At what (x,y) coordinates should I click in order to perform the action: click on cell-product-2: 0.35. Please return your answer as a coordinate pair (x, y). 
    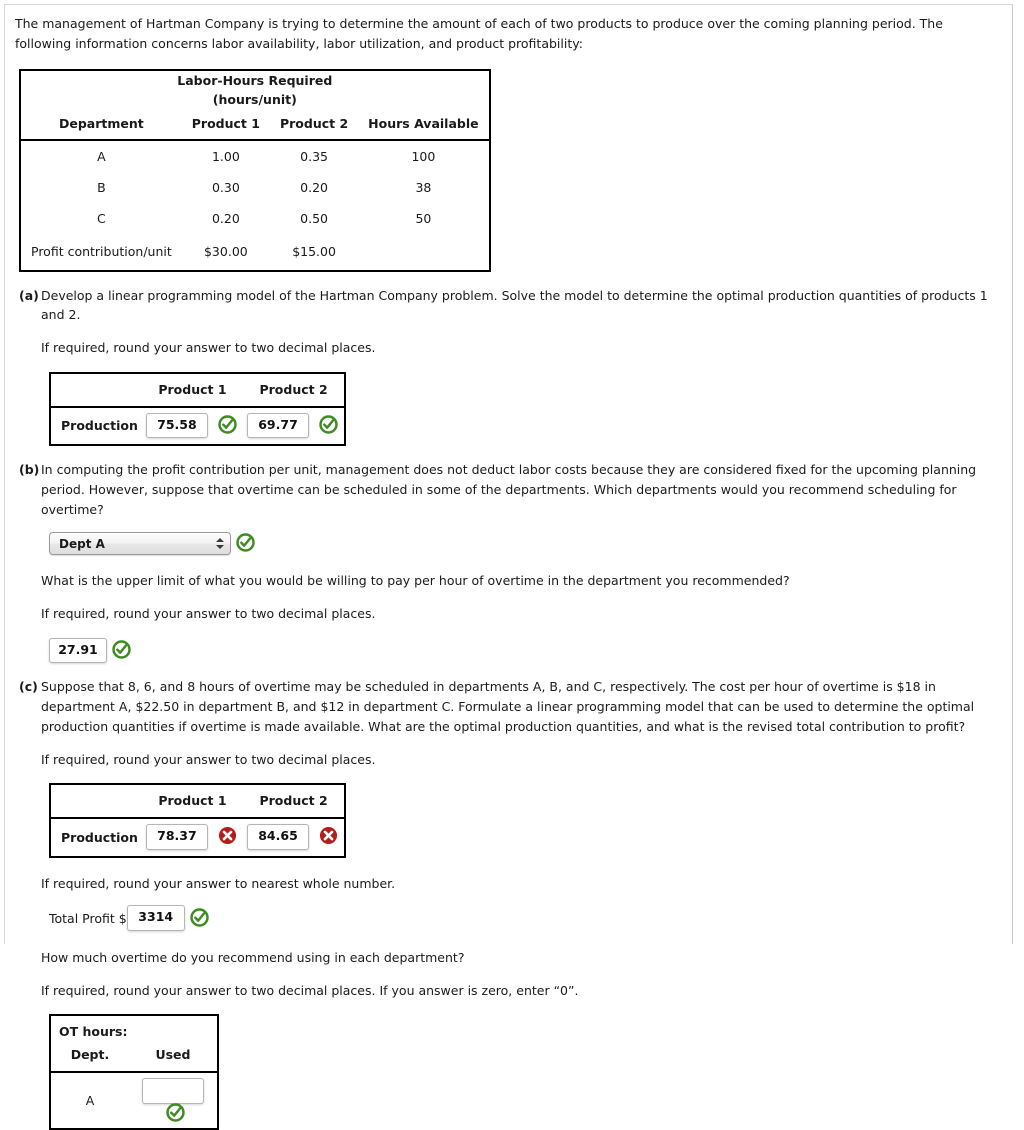
    Looking at the image, I should click on (314, 156).